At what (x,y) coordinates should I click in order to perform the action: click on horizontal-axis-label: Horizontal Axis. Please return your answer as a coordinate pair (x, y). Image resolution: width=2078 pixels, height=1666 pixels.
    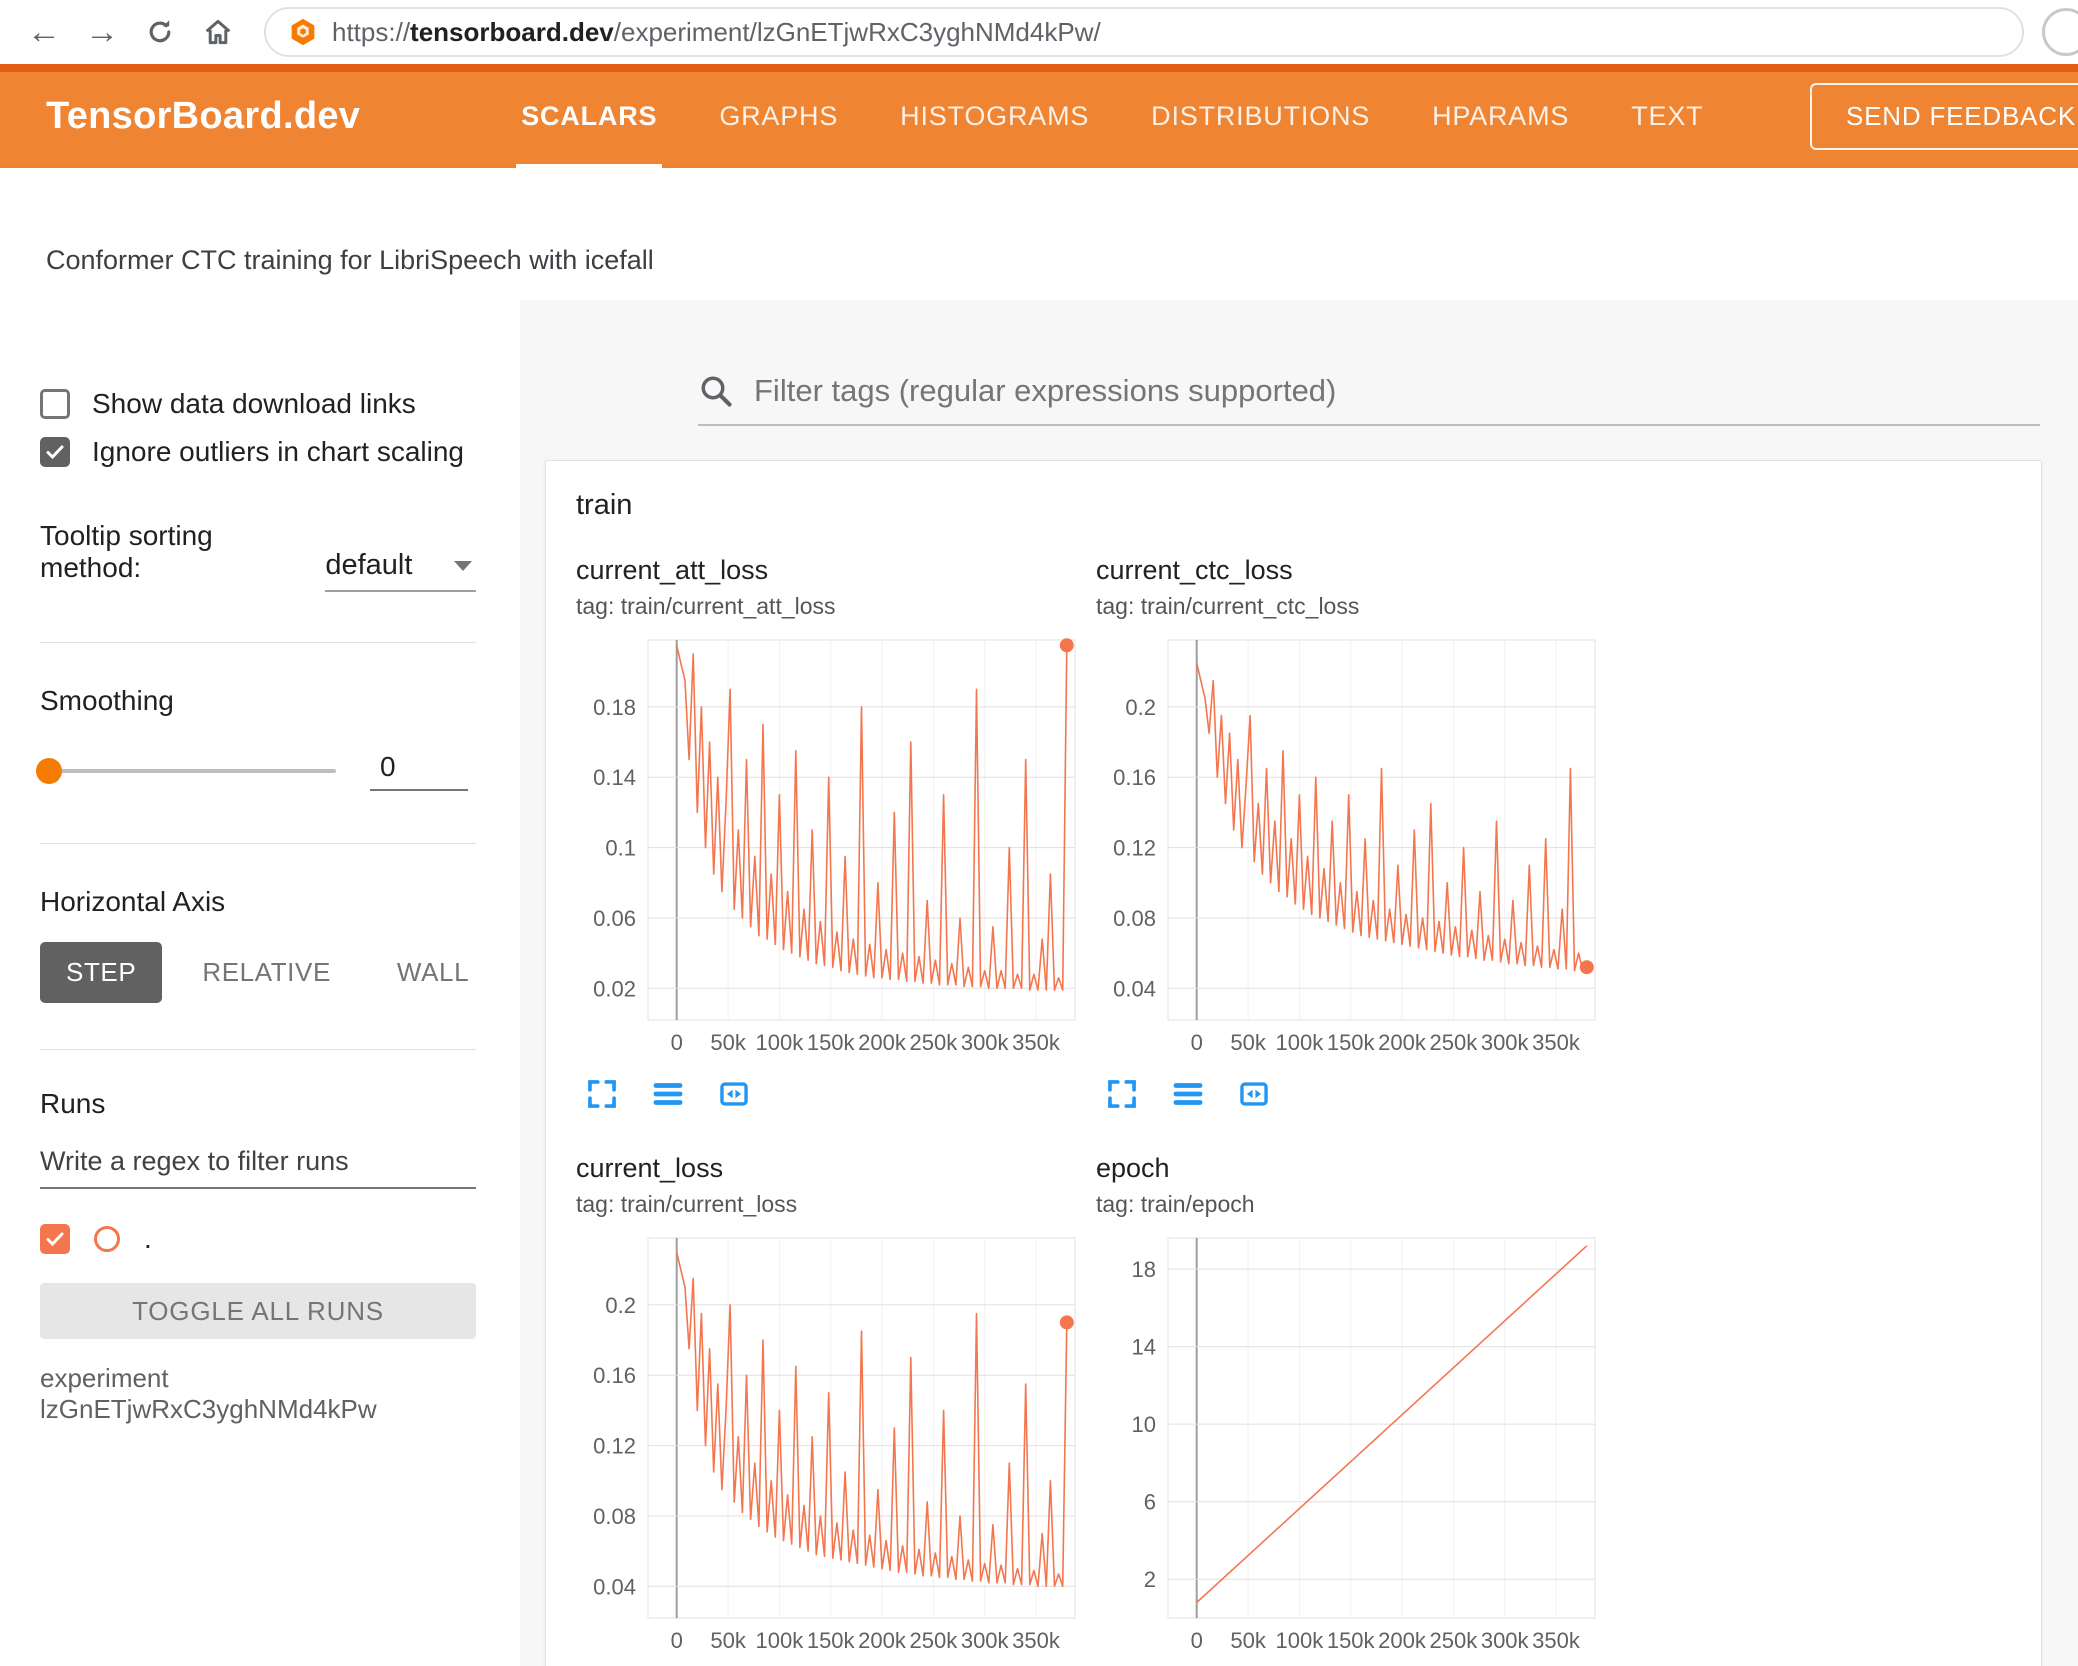
    Looking at the image, I should click on (133, 901).